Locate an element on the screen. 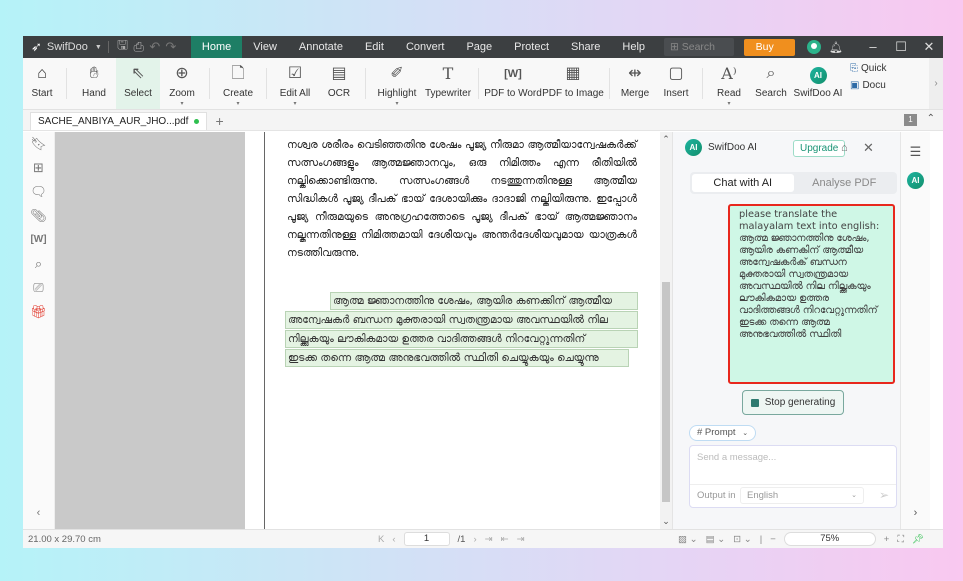 Image resolution: width=963 pixels, height=581 pixels. last-page-icon: ⇥ is located at coordinates (489, 539).